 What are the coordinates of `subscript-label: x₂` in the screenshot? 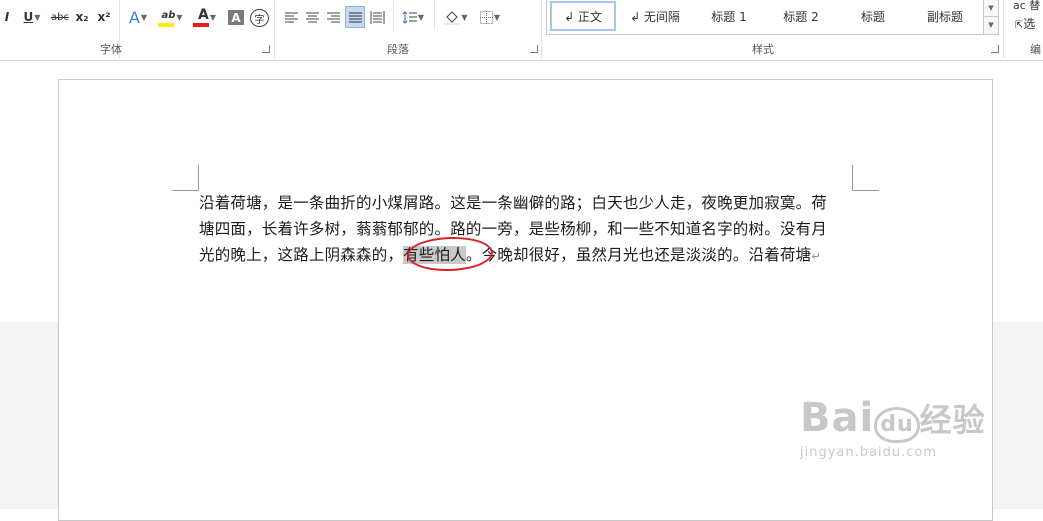 It's located at (82, 17).